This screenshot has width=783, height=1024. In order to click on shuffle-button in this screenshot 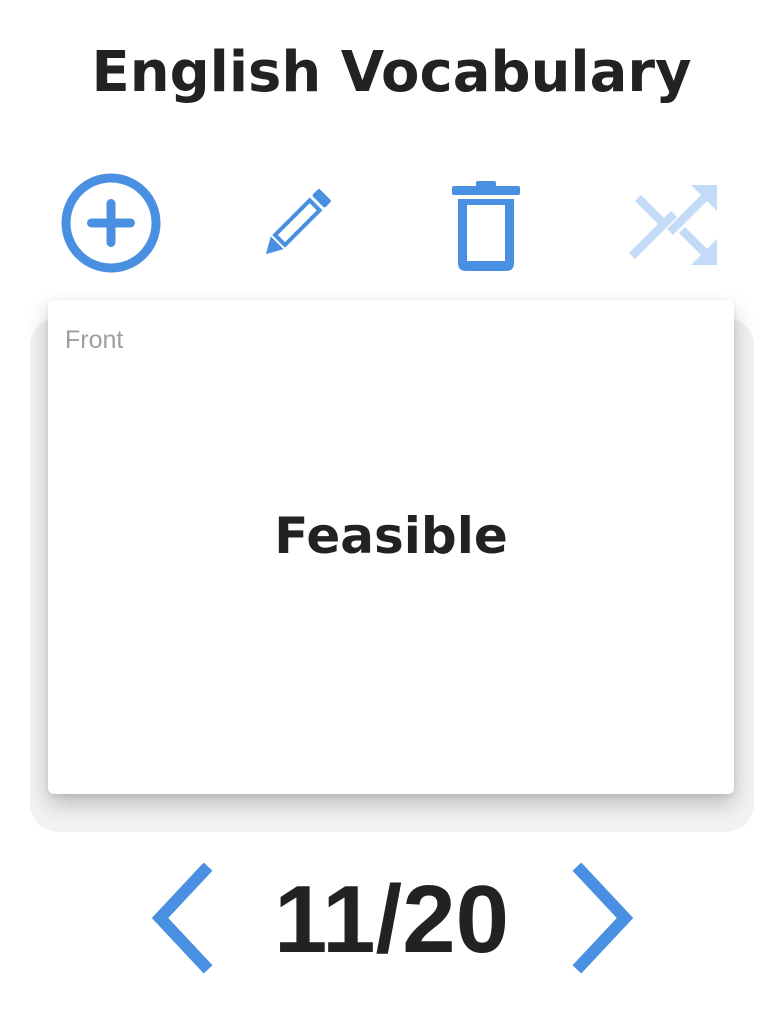, I will do `click(673, 223)`.